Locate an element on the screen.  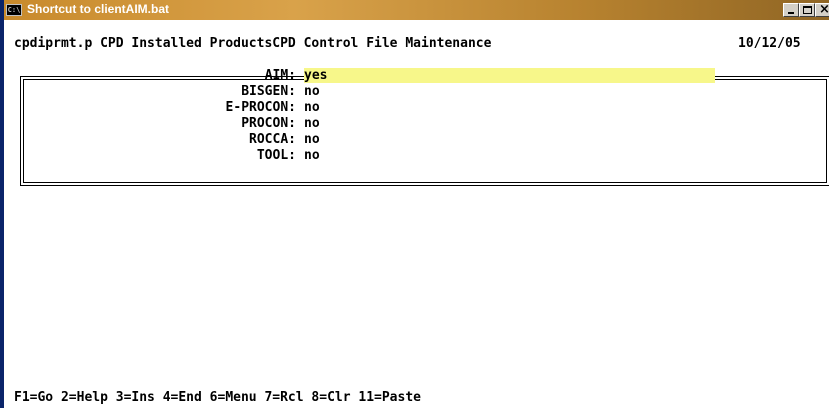
field-row-aim: AIM: yes is located at coordinates (416, 76).